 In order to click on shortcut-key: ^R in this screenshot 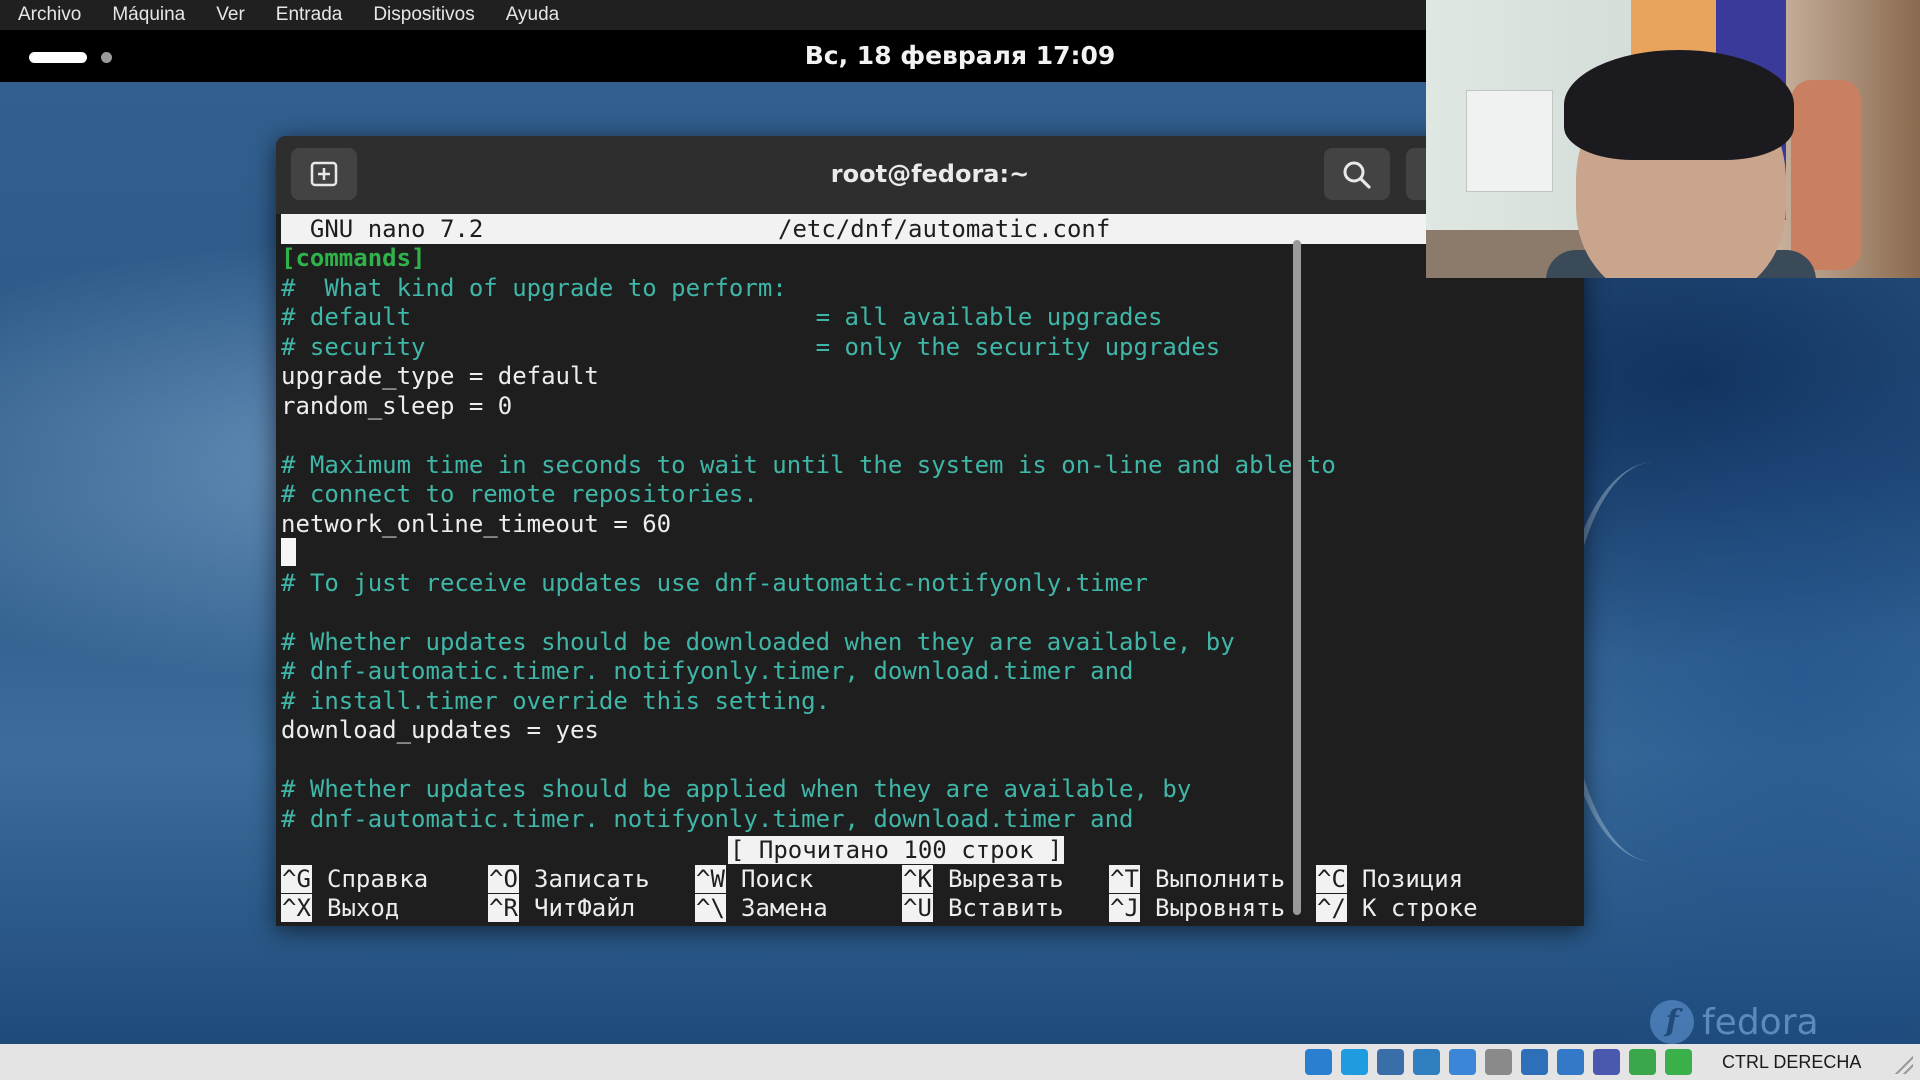, I will do `click(503, 908)`.